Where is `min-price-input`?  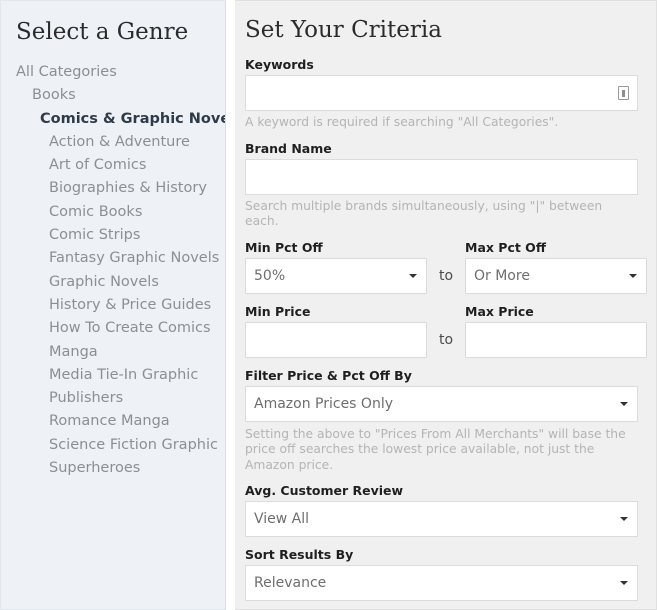
min-price-input is located at coordinates (336, 339).